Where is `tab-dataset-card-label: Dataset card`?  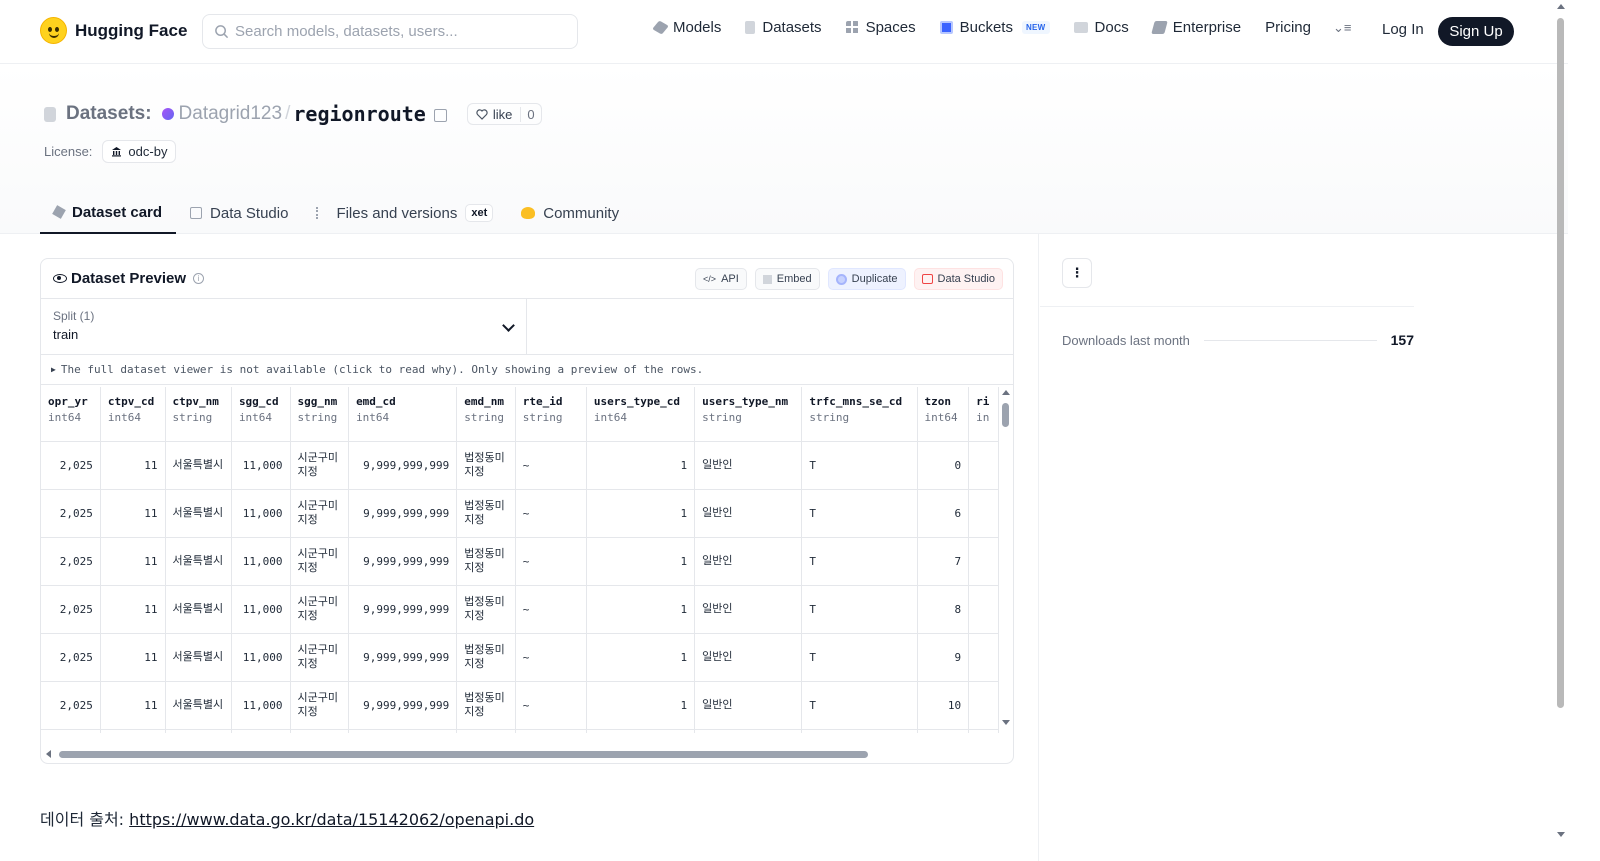 tab-dataset-card-label: Dataset card is located at coordinates (117, 212).